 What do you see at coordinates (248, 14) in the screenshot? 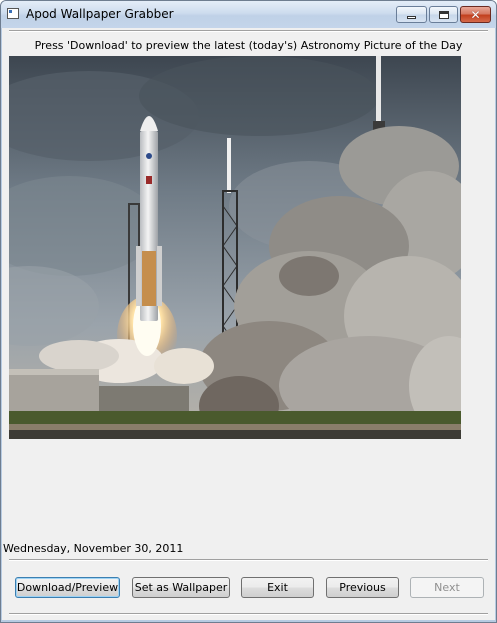
I see `title-bar: Apod Wallpaper Grabber ✕` at bounding box center [248, 14].